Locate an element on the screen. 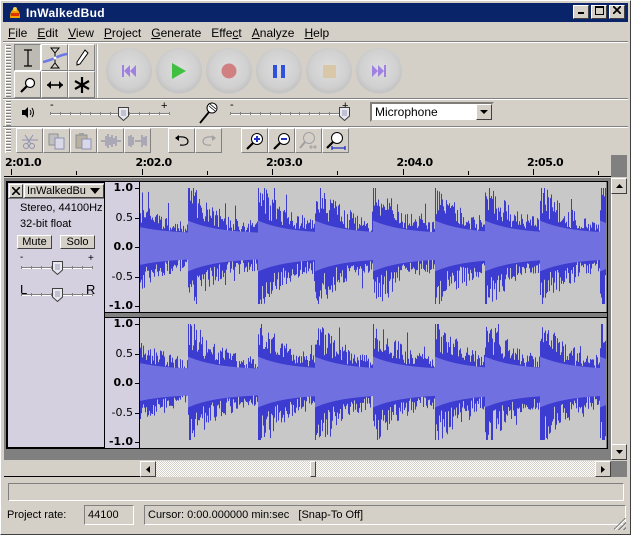  vertical-scroll-track is located at coordinates (619, 319).